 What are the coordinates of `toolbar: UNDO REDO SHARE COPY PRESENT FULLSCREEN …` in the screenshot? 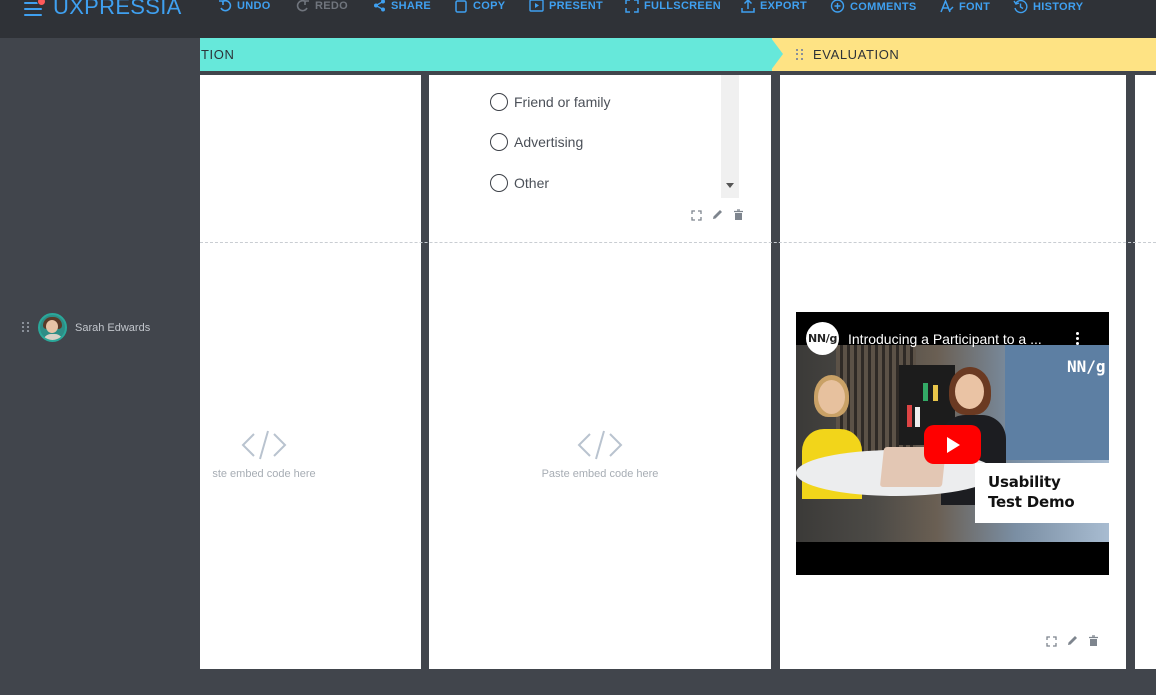 It's located at (578, 7).